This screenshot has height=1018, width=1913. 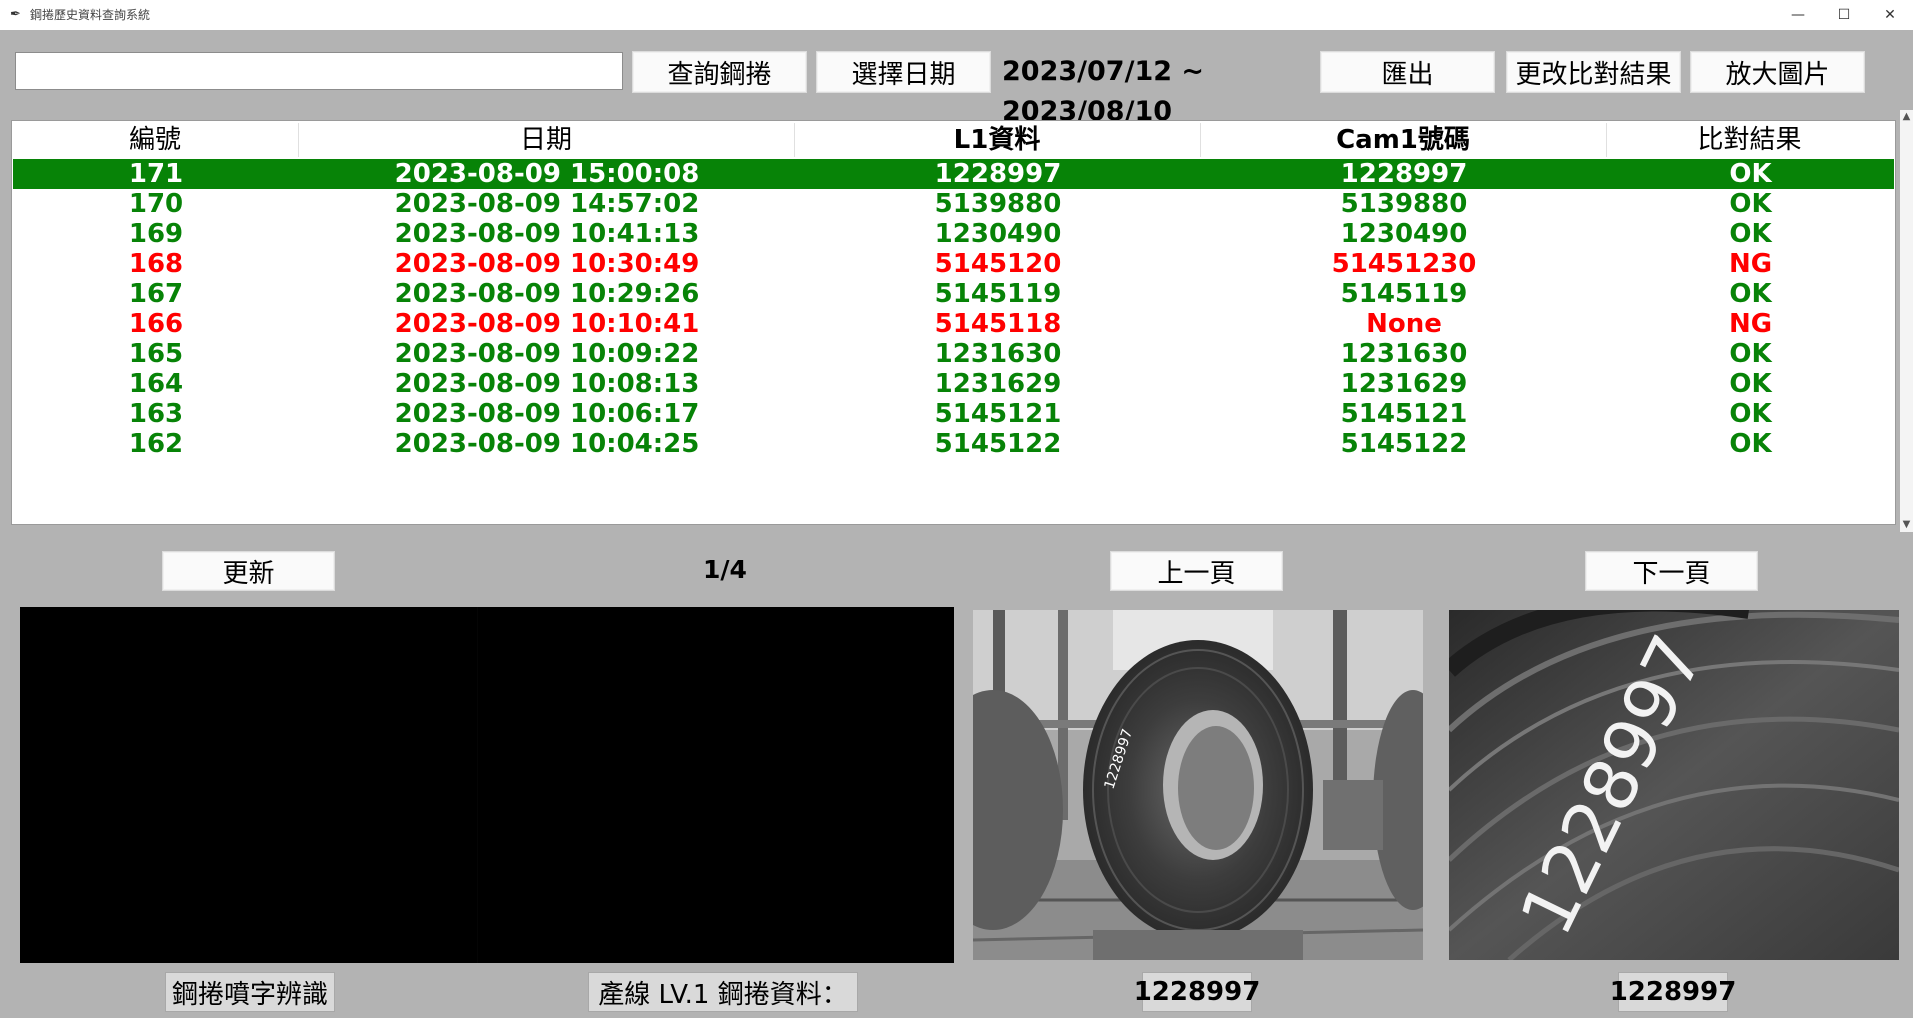 I want to click on cell-cam1: 5139880, so click(x=1404, y=204).